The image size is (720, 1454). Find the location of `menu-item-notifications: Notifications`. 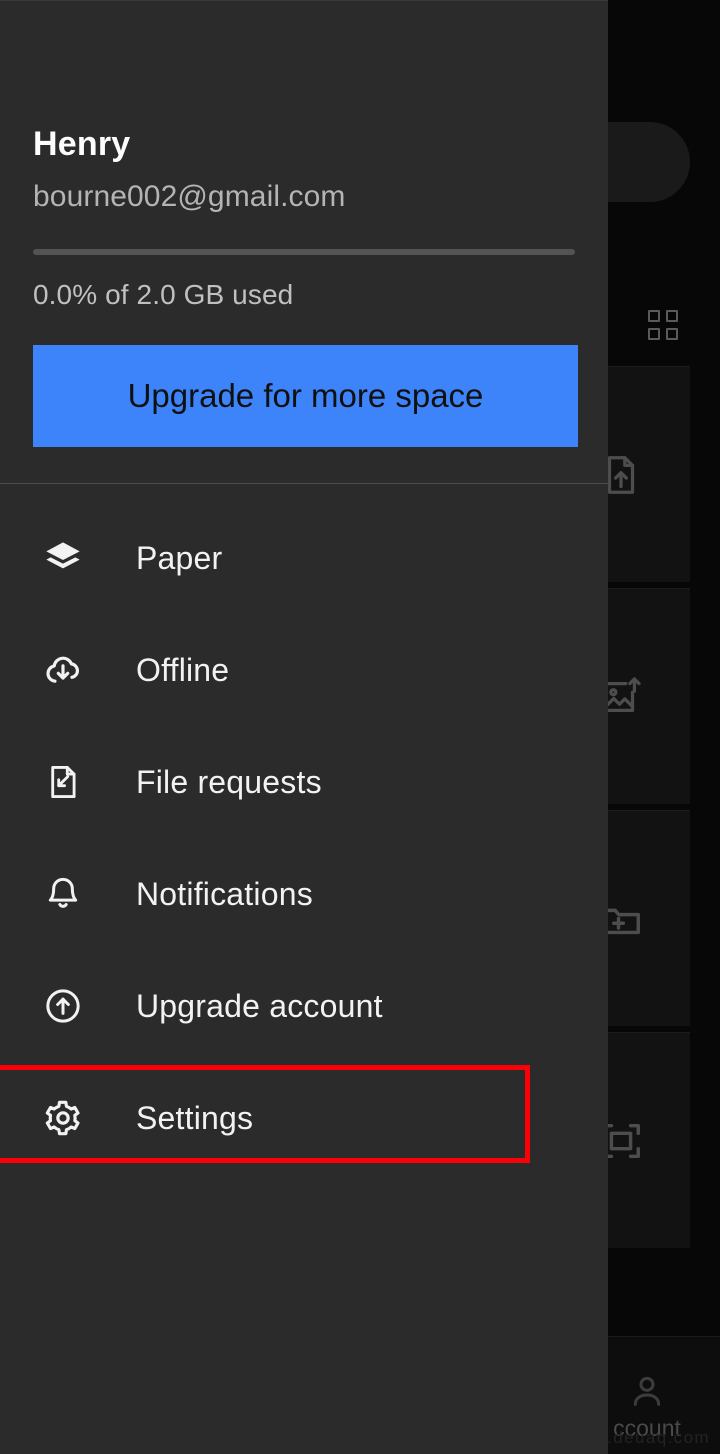

menu-item-notifications: Notifications is located at coordinates (304, 894).